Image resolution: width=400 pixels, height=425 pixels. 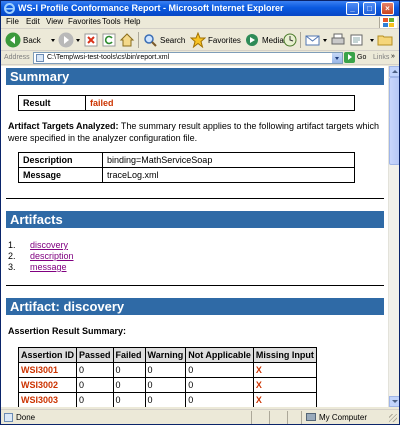 I want to click on column-header: Failed, so click(x=129, y=355).